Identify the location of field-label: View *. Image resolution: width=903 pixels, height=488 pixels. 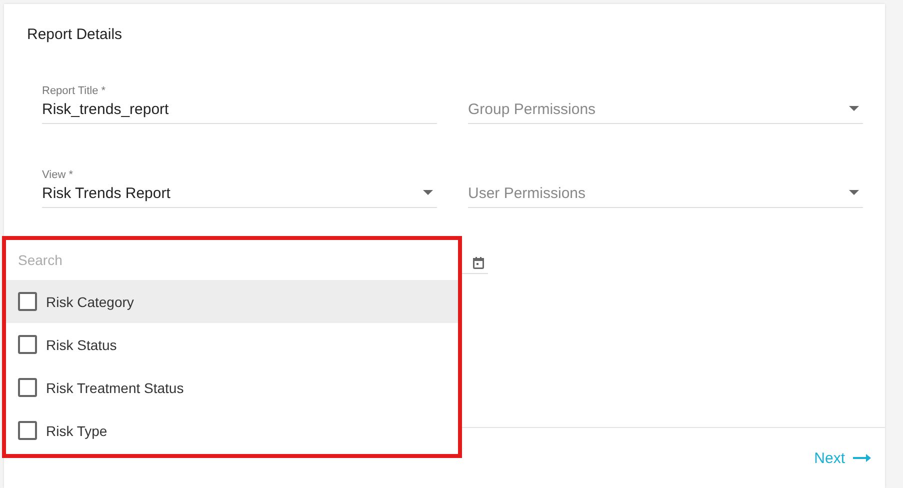
(58, 175).